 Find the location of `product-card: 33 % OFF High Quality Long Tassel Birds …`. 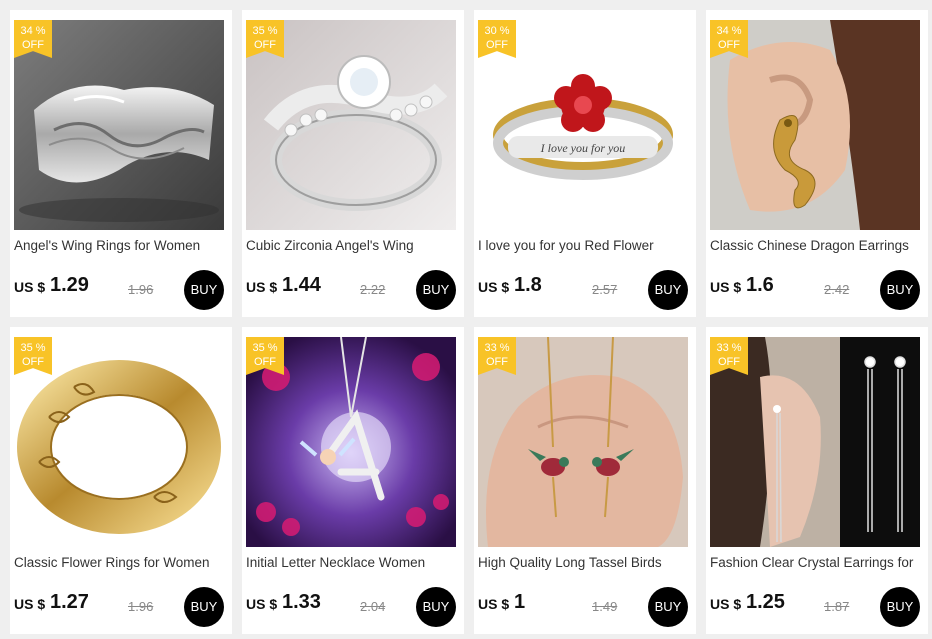

product-card: 33 % OFF High Quality Long Tassel Birds … is located at coordinates (585, 480).